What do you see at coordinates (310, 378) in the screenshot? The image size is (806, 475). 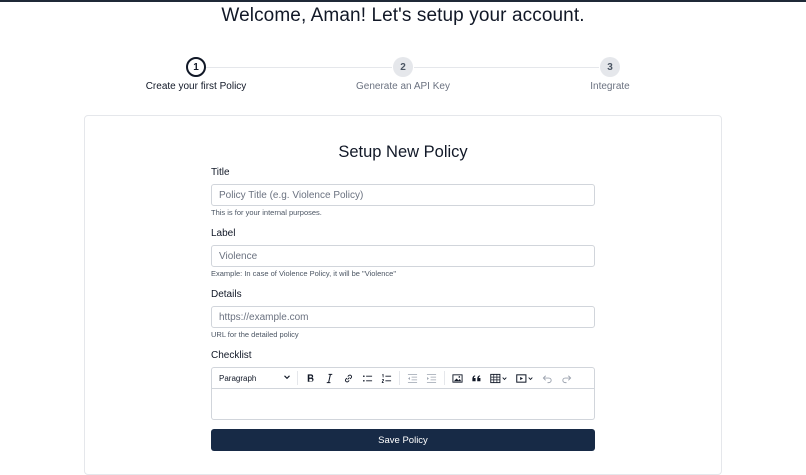 I see `bold-icon` at bounding box center [310, 378].